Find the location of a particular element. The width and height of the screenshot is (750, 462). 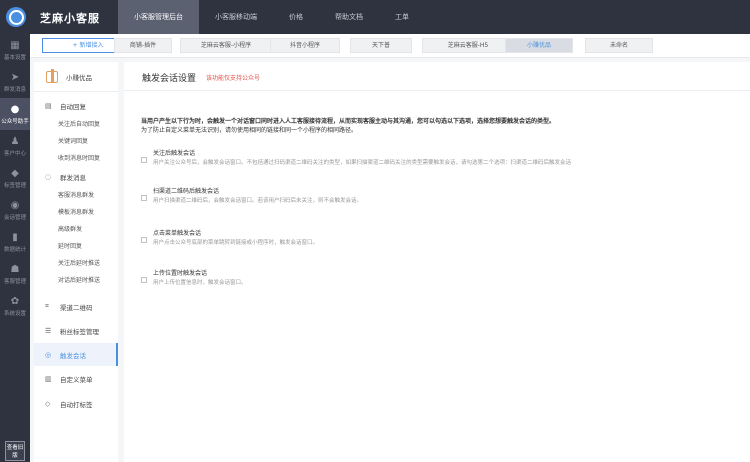

nav-group-broadcast: ◌ 群发消息 is located at coordinates (76, 177).